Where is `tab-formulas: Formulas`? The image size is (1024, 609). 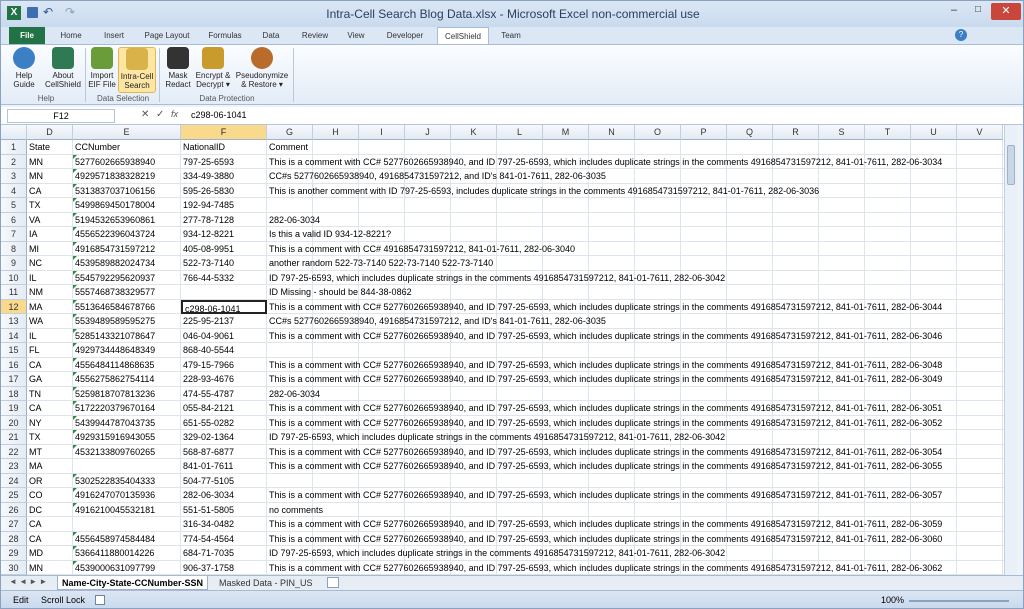 tab-formulas: Formulas is located at coordinates (225, 35).